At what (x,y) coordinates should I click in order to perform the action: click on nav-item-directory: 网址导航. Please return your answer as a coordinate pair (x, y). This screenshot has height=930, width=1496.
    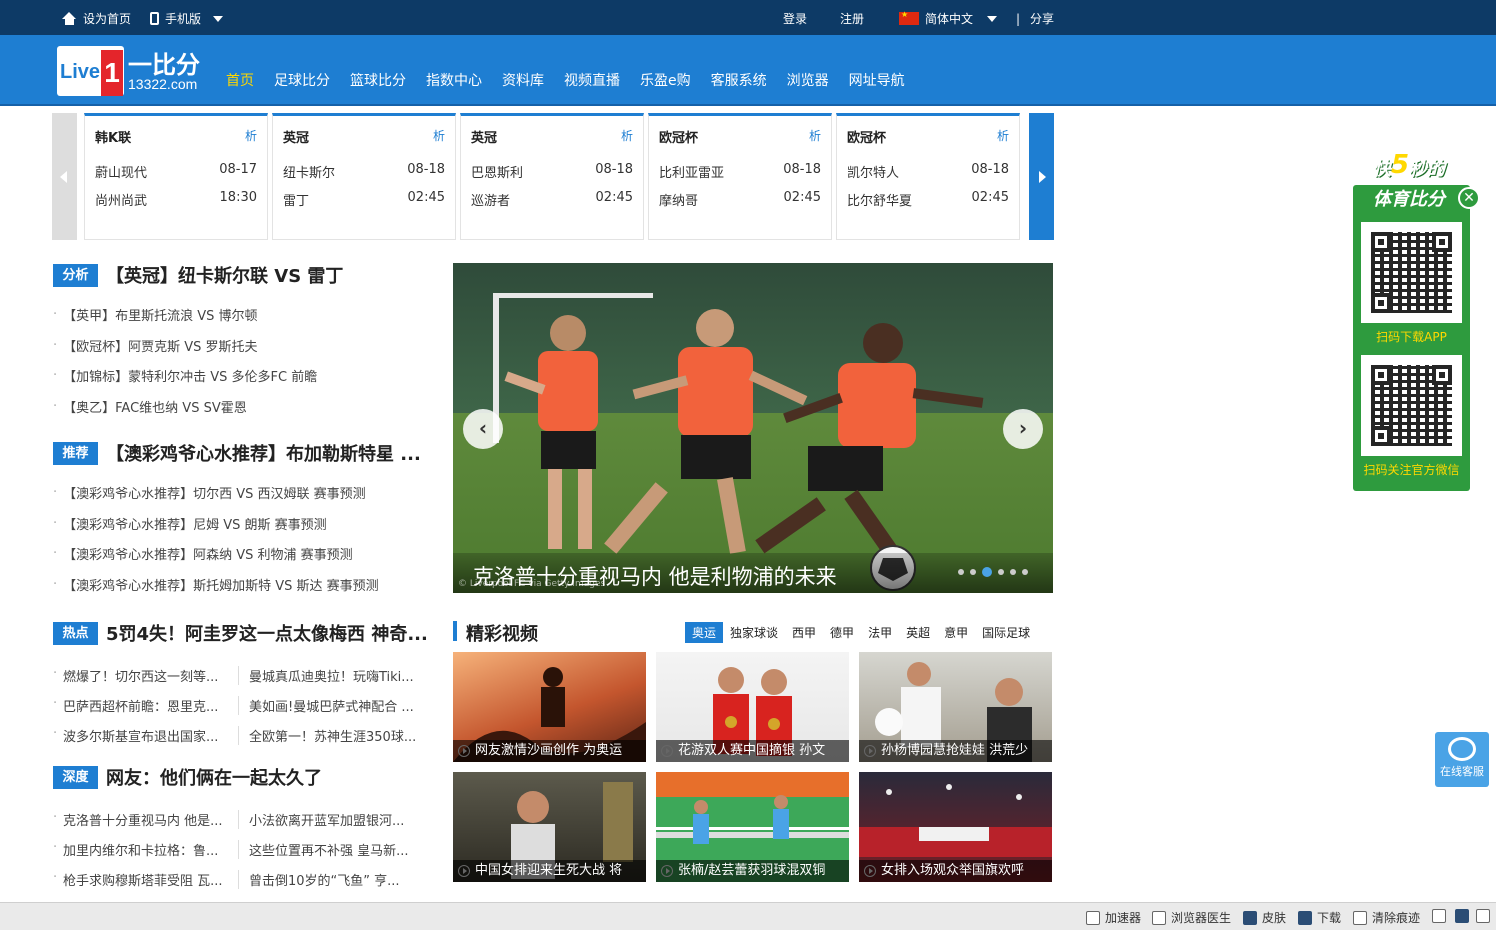
    Looking at the image, I should click on (877, 80).